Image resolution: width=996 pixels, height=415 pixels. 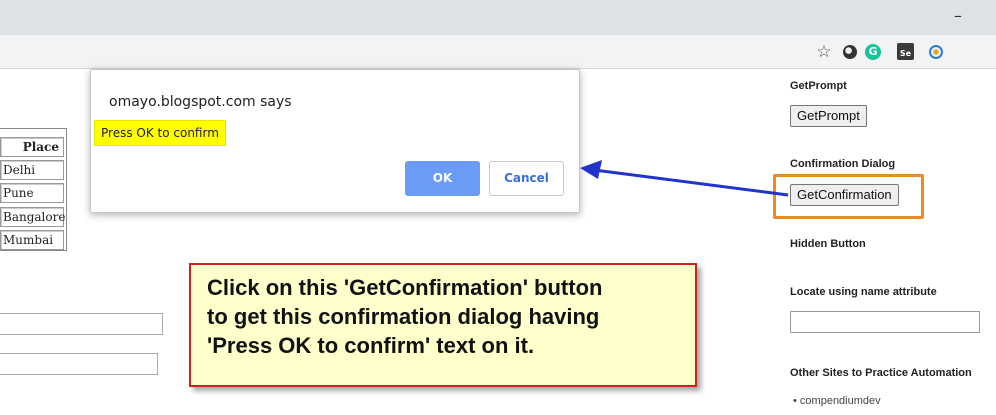 What do you see at coordinates (371, 345) in the screenshot?
I see `callout-line: 'Press OK to confirm' text on it.` at bounding box center [371, 345].